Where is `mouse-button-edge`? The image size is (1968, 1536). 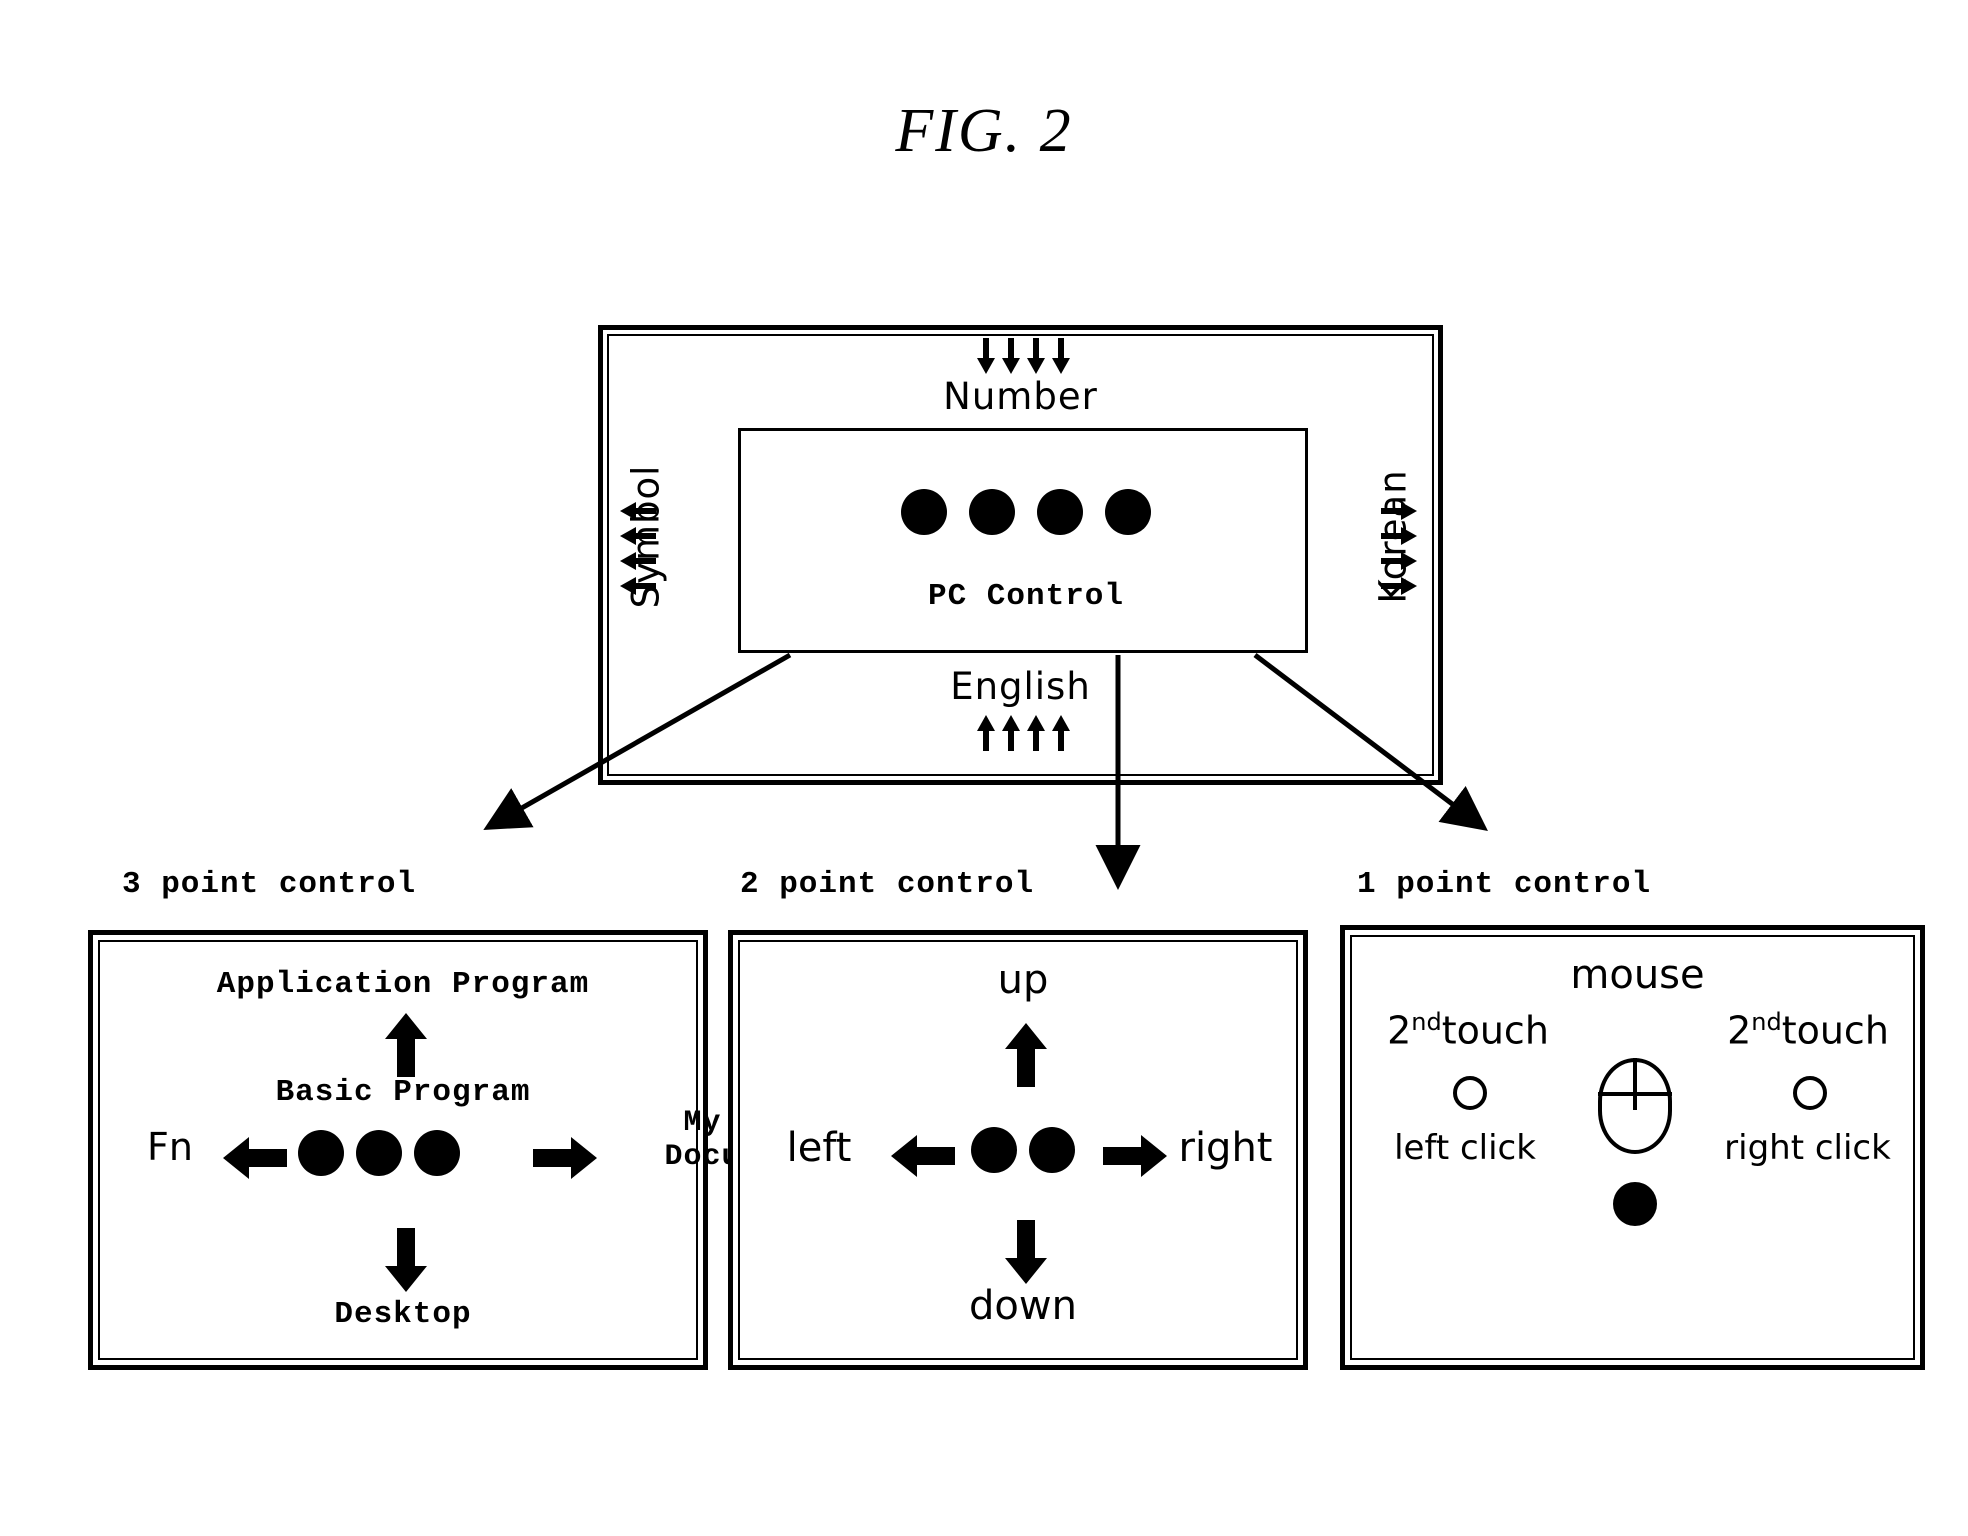
mouse-button-edge is located at coordinates (1635, 1094).